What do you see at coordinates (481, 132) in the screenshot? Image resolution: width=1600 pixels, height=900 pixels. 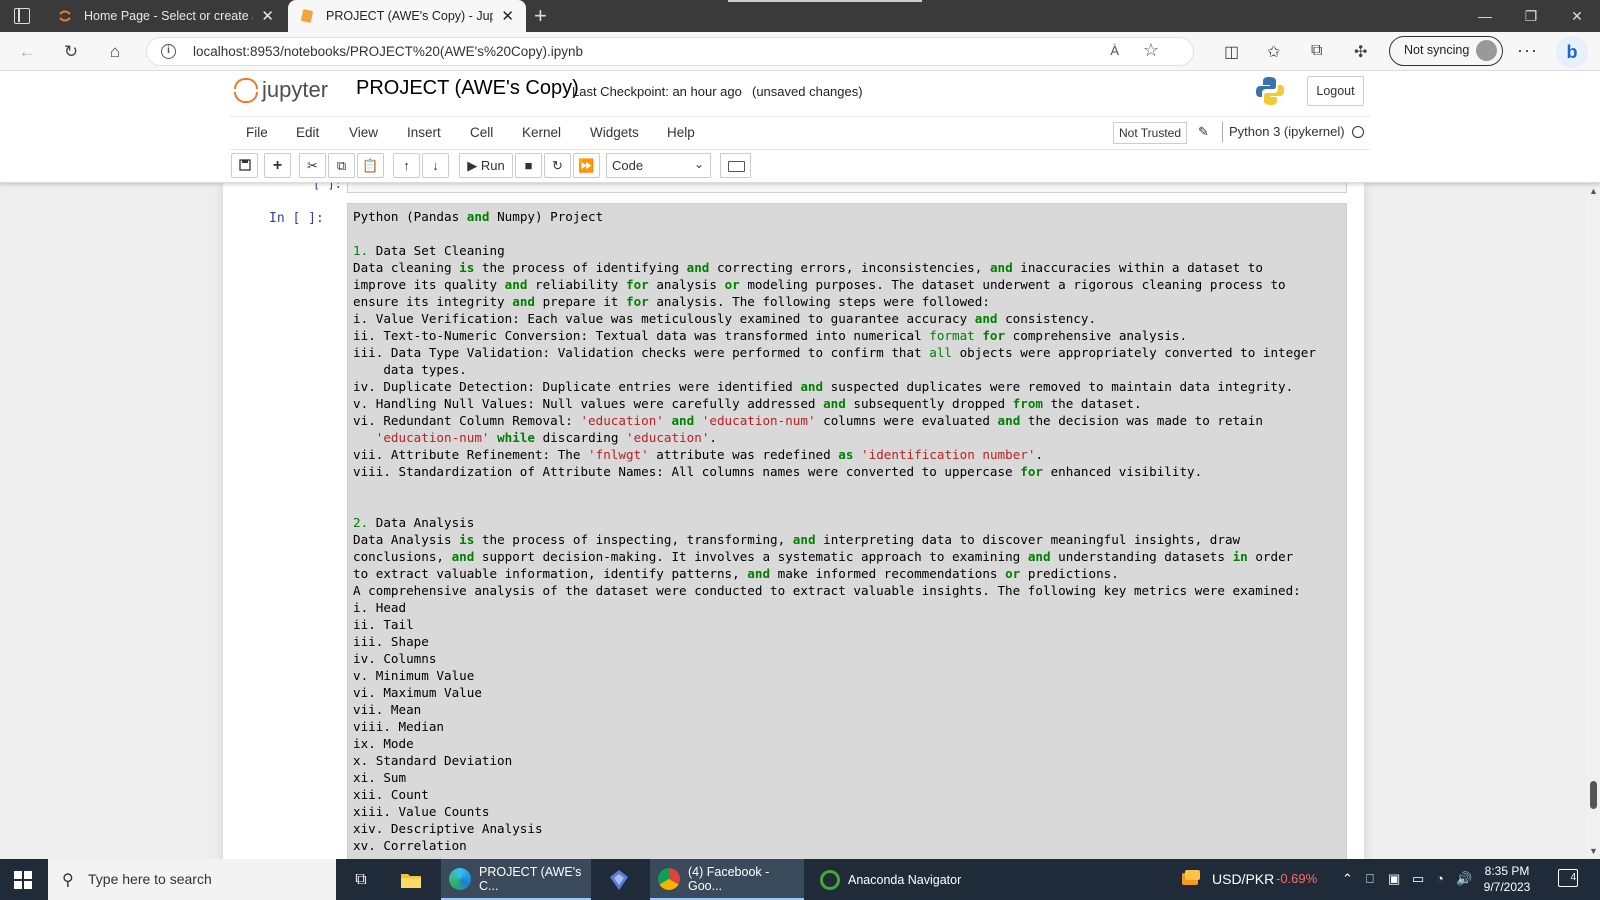 I see `menu-cell: Cell` at bounding box center [481, 132].